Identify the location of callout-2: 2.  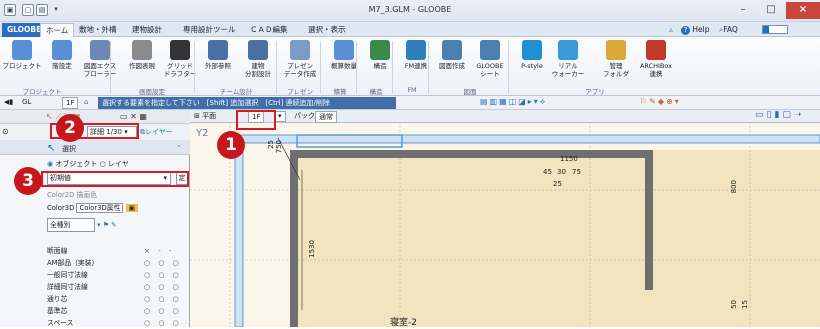
(70, 128).